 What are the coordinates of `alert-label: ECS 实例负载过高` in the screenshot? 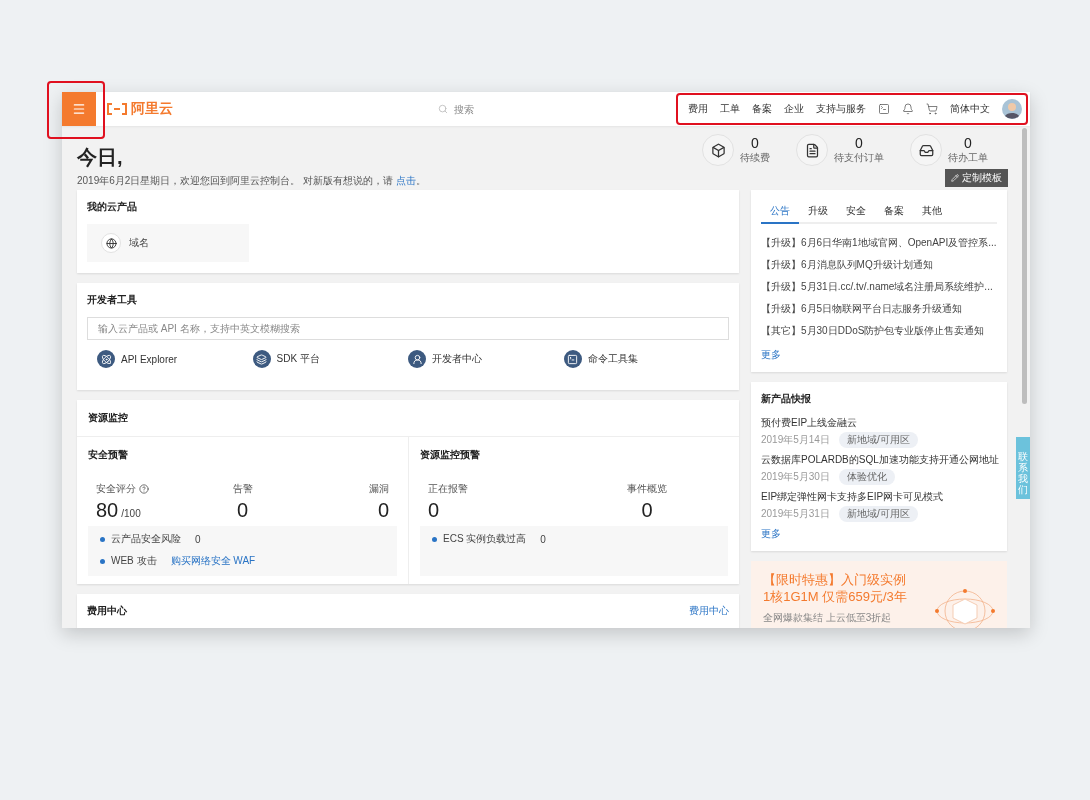 It's located at (485, 539).